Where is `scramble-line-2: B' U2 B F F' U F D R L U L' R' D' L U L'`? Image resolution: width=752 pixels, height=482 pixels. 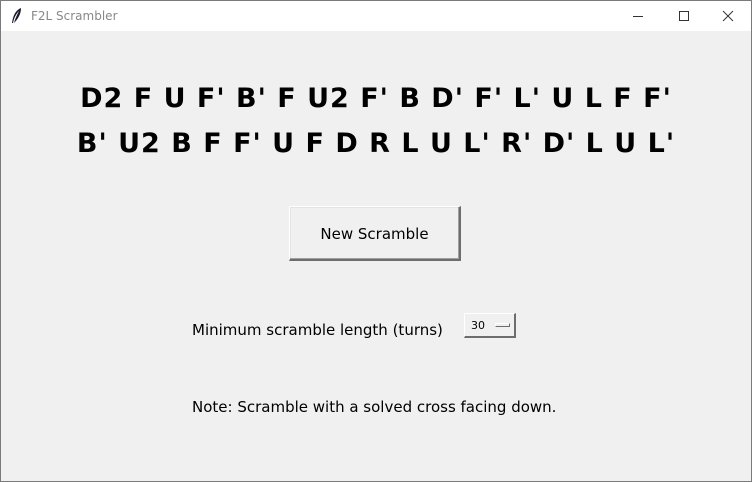 scramble-line-2: B' U2 B F F' U F D R L U L' R' D' L U L' is located at coordinates (376, 143).